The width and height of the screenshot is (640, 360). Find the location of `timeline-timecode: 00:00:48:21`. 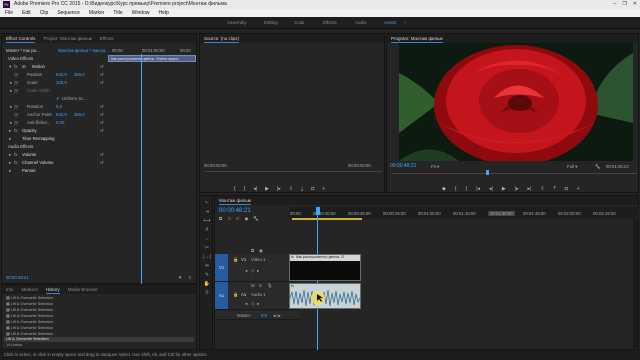

timeline-timecode: 00:00:48:21 is located at coordinates (235, 211).